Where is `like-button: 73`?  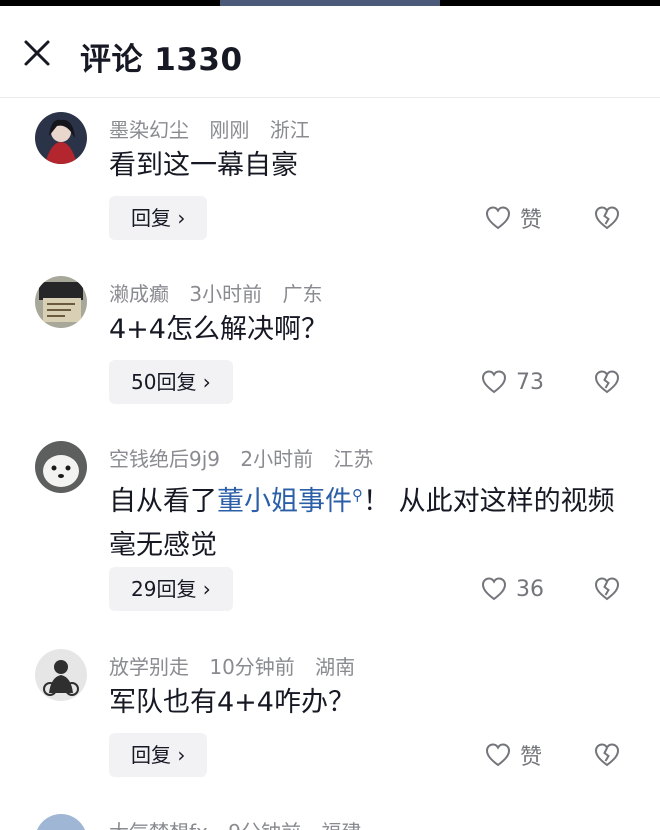
like-button: 73 is located at coordinates (512, 382).